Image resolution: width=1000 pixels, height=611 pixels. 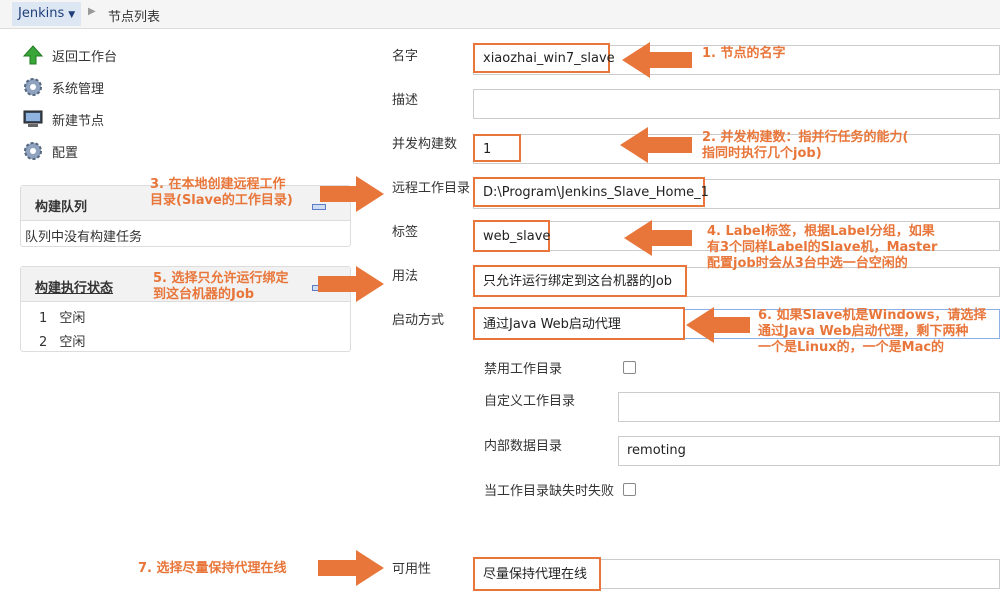 What do you see at coordinates (579, 323) in the screenshot?
I see `launch-select: 通过Java Web启动代理` at bounding box center [579, 323].